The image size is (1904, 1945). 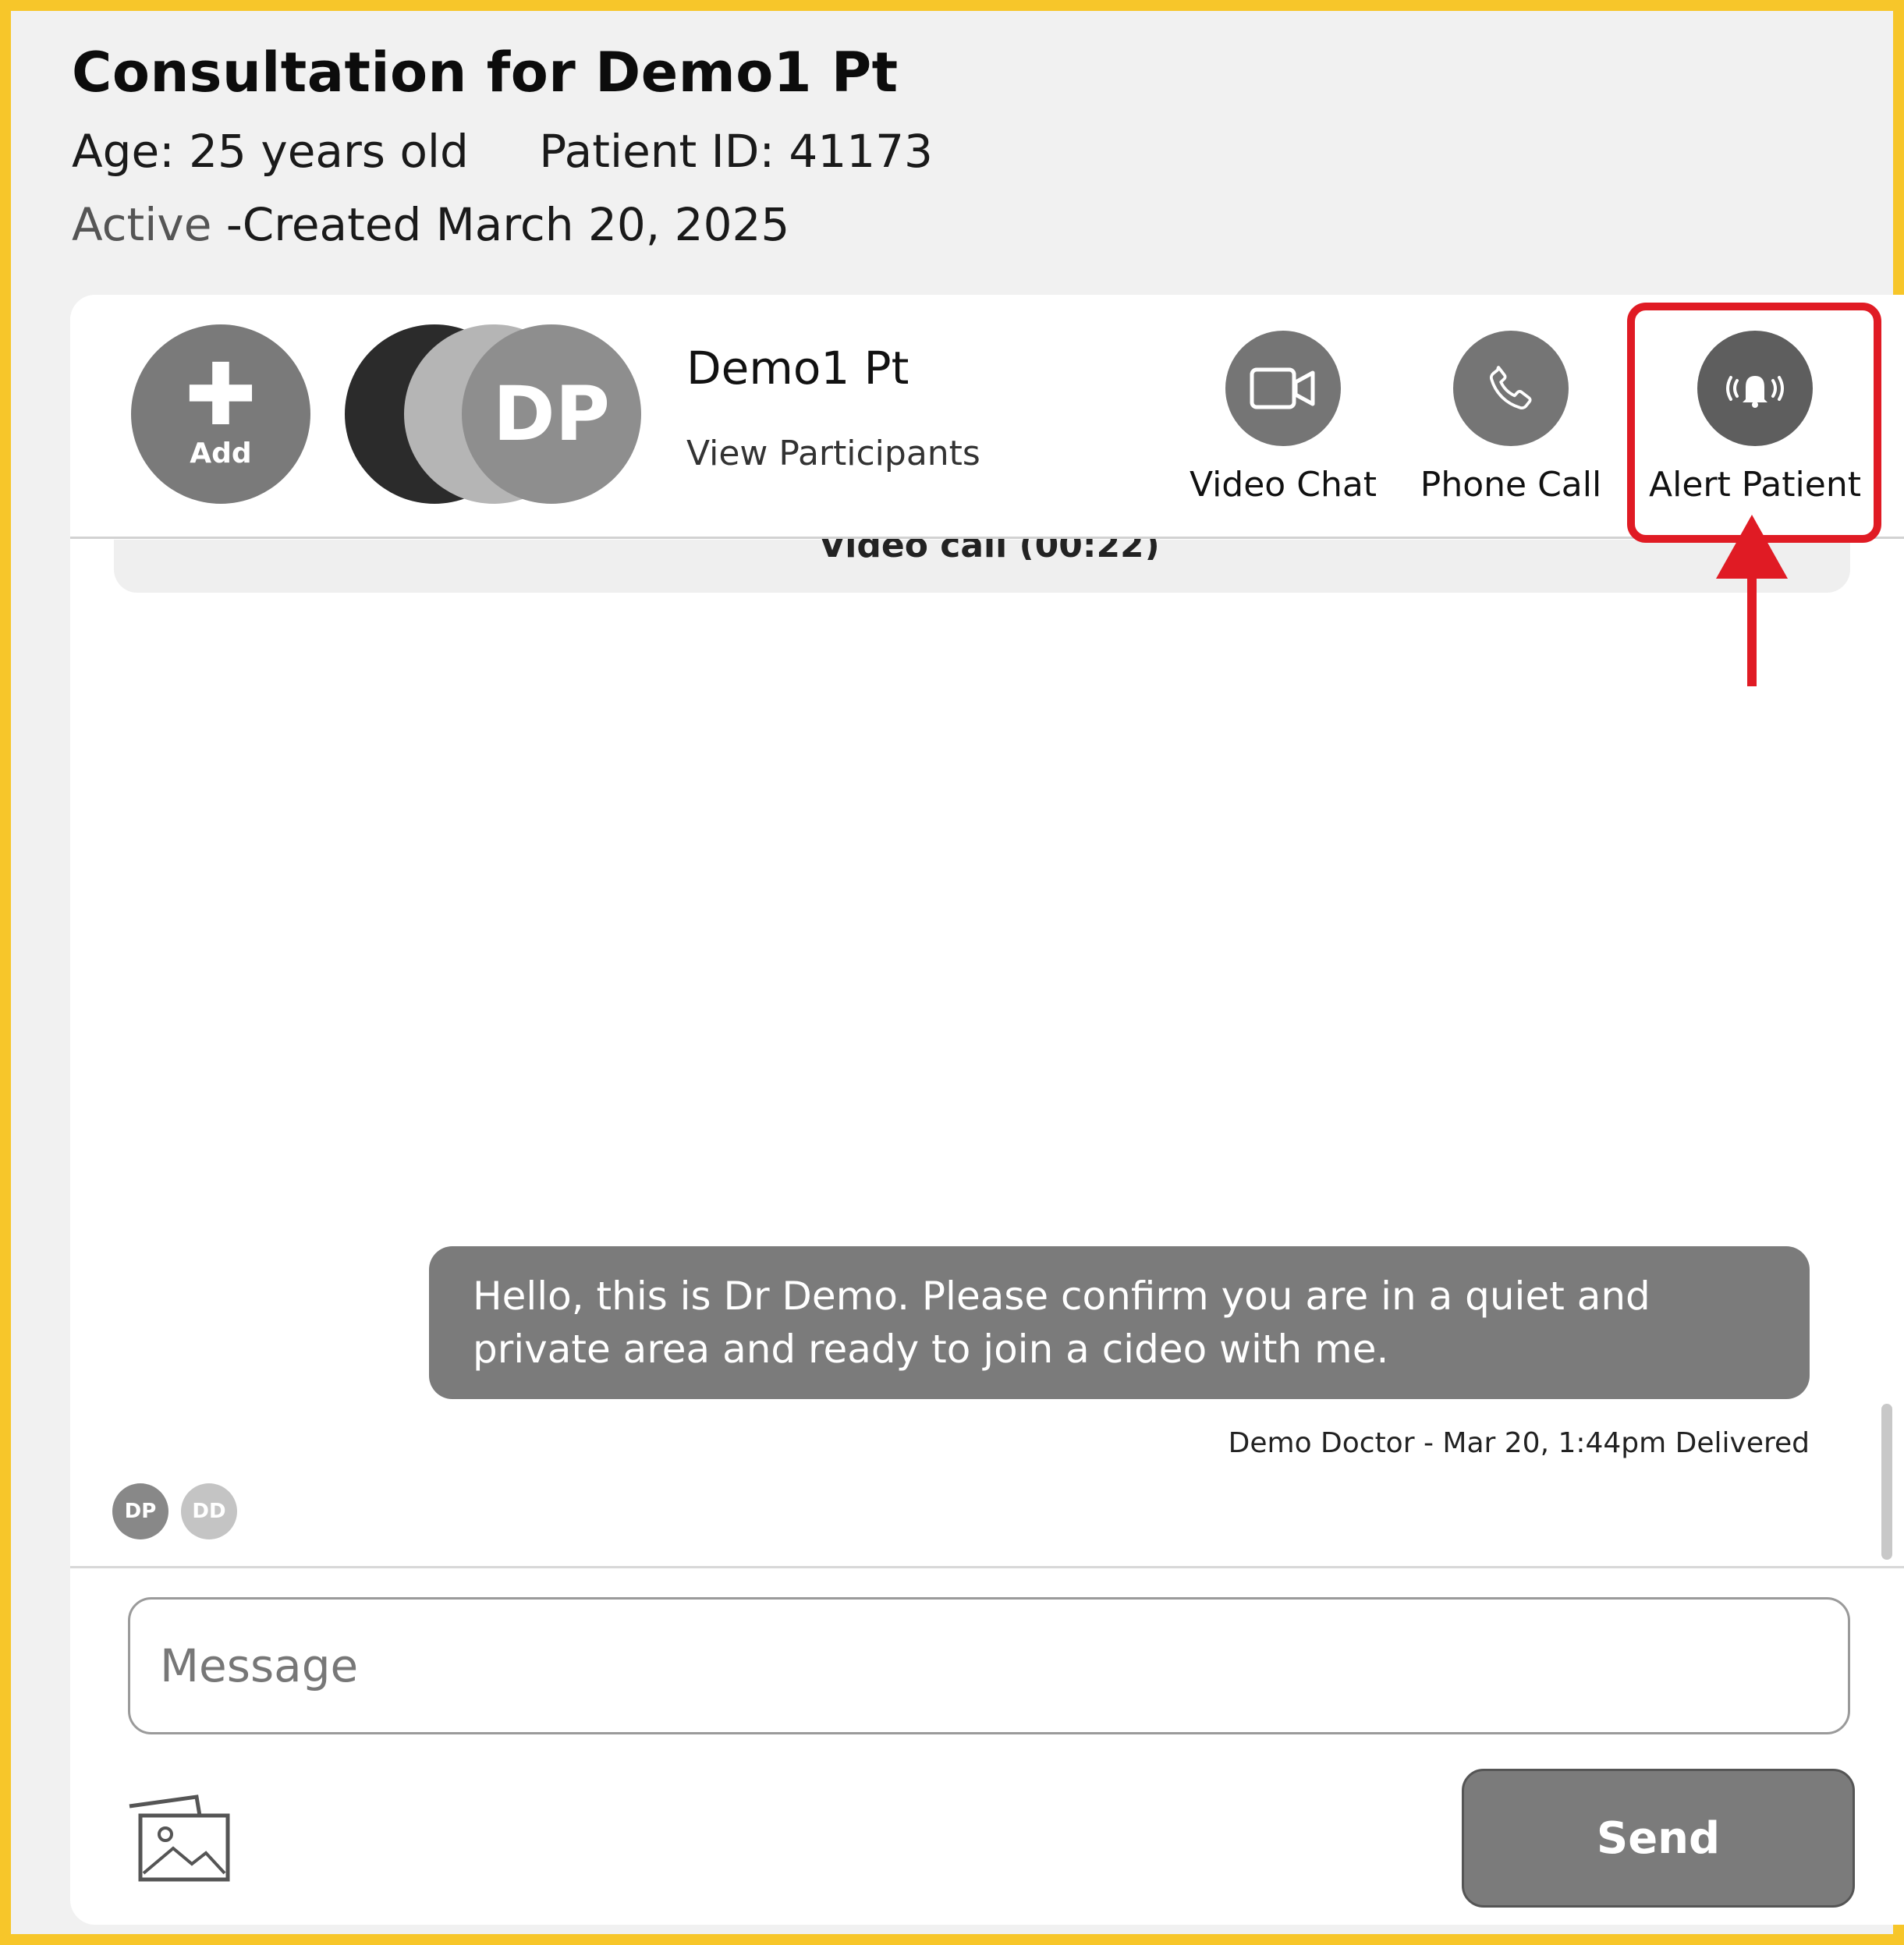 I want to click on page-title: Consultation for Demo1 Pt, so click(x=485, y=73).